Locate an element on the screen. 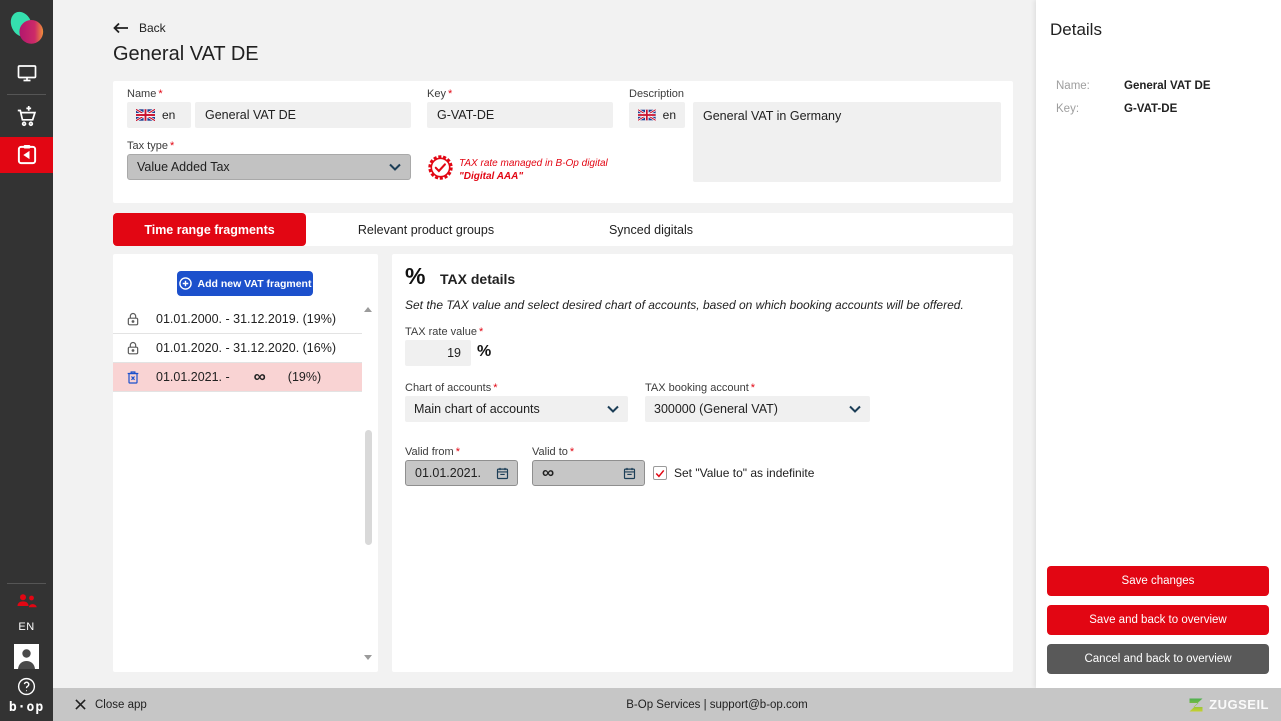  booking-account-value: 300000 (General VAT) is located at coordinates (716, 409).